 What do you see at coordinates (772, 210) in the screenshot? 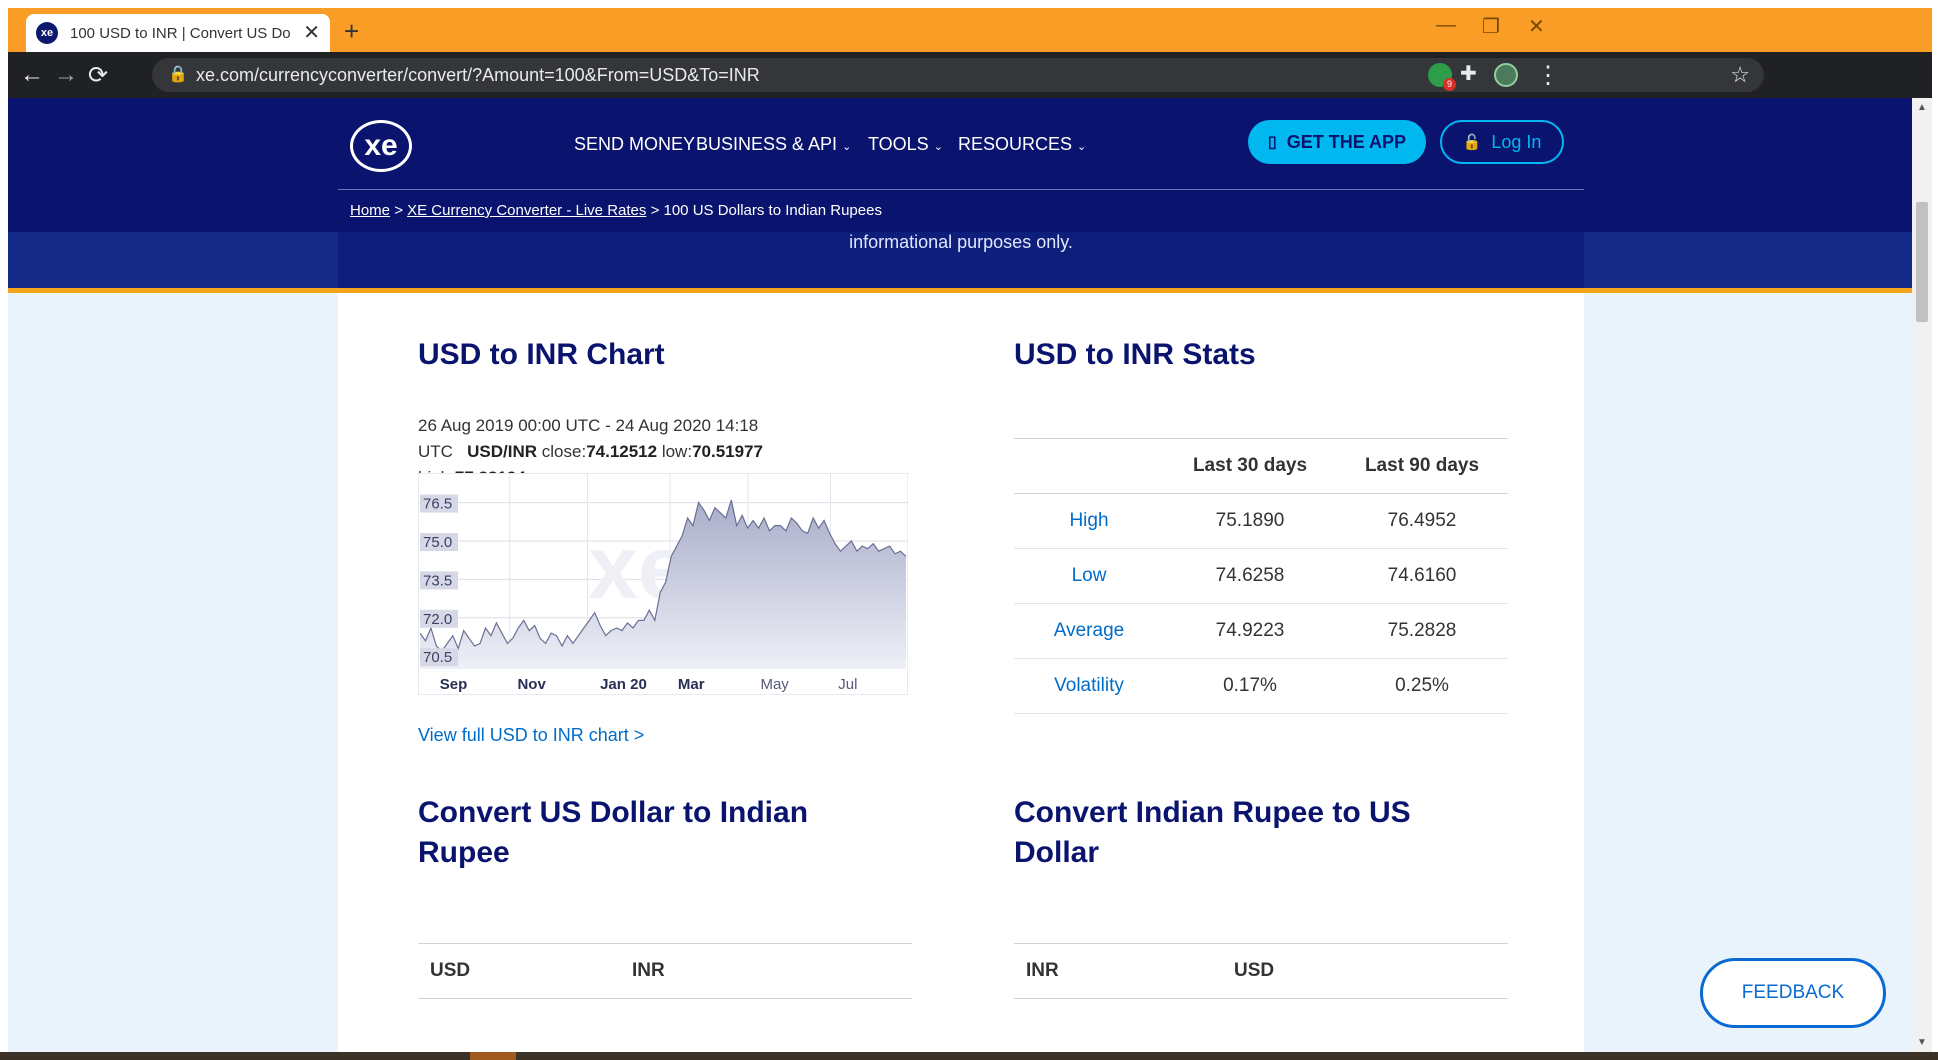
I see `breadcrumb-current: 100 US Dollars to Indian Rupees` at bounding box center [772, 210].